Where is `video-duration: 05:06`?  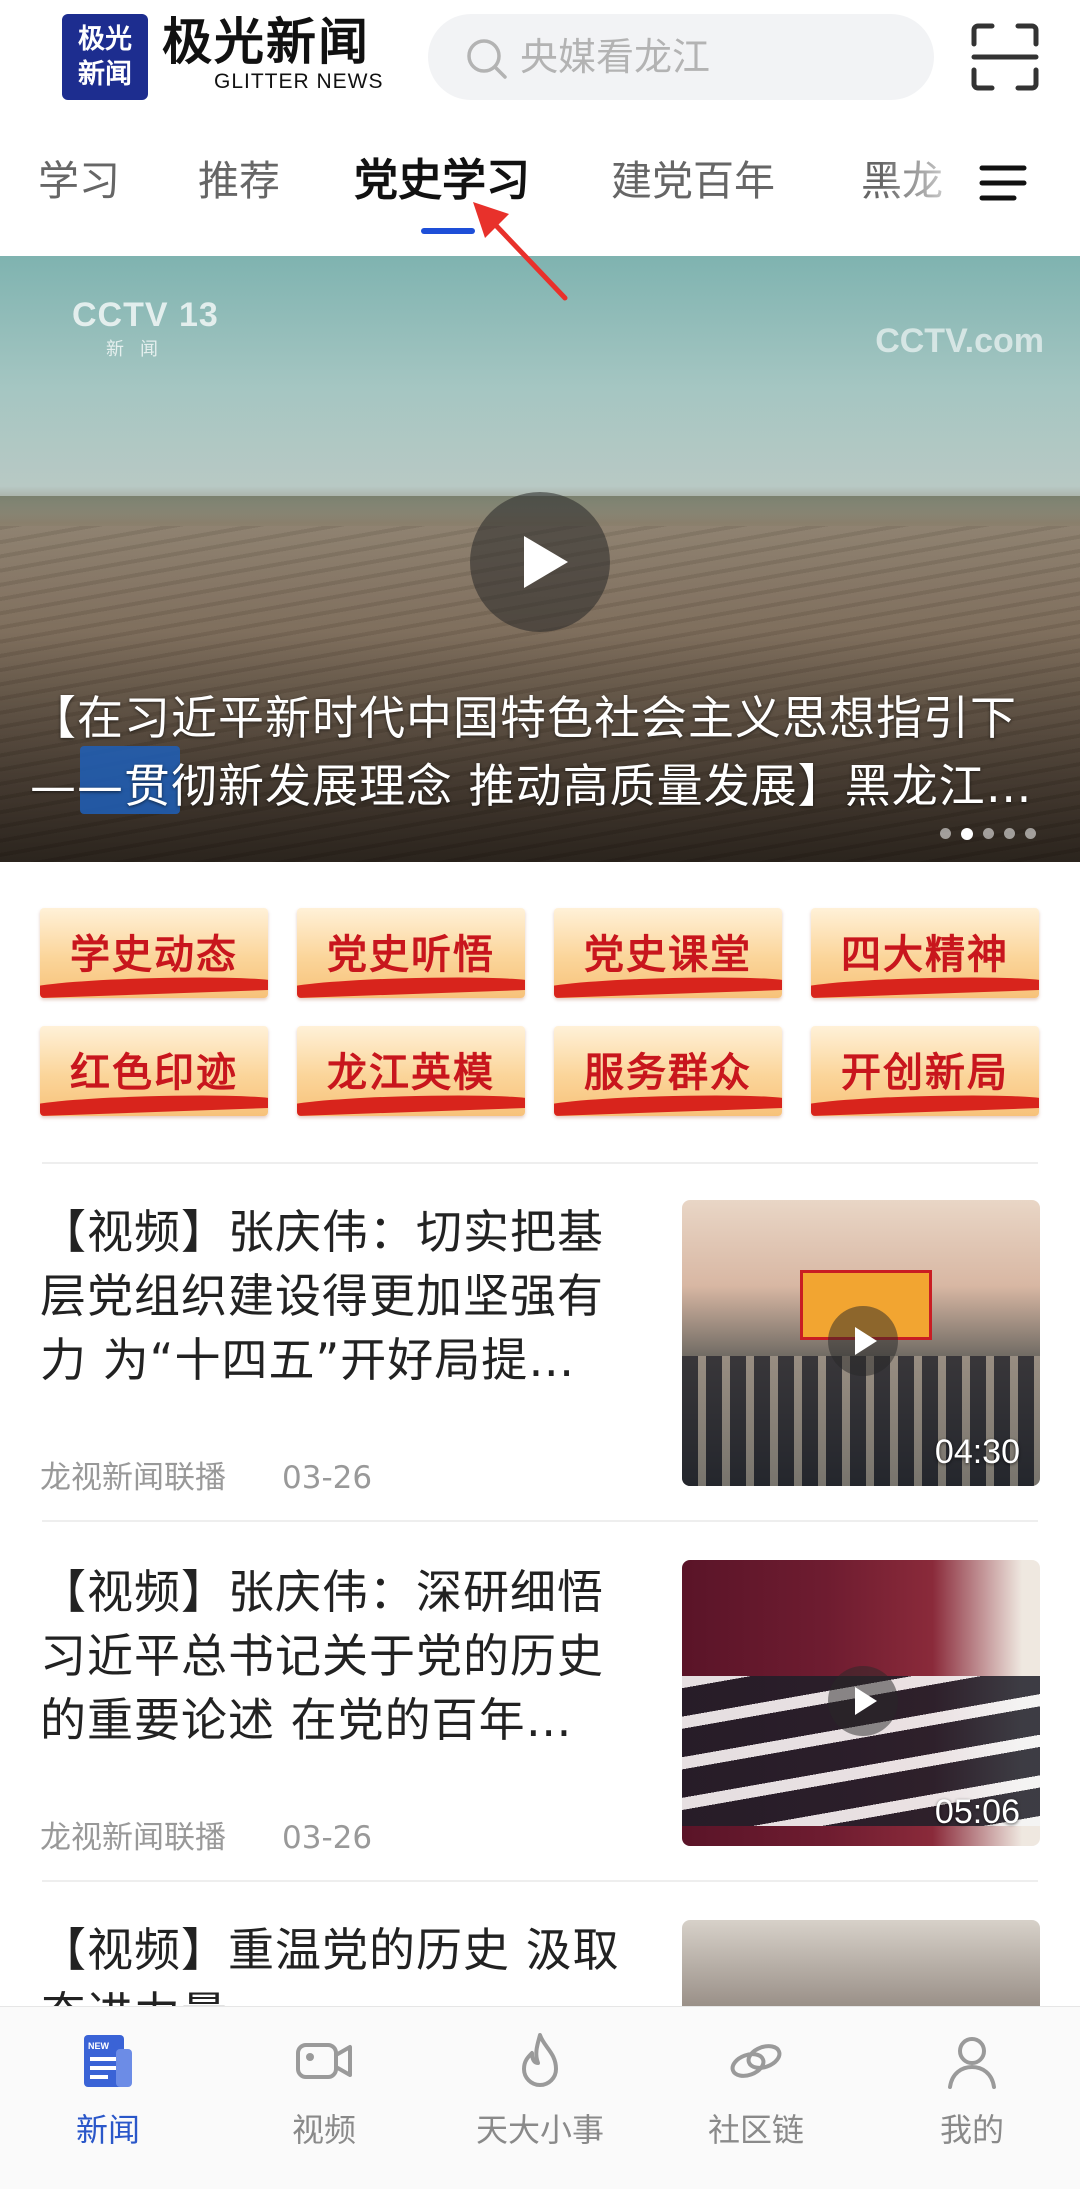
video-duration: 05:06 is located at coordinates (977, 1812).